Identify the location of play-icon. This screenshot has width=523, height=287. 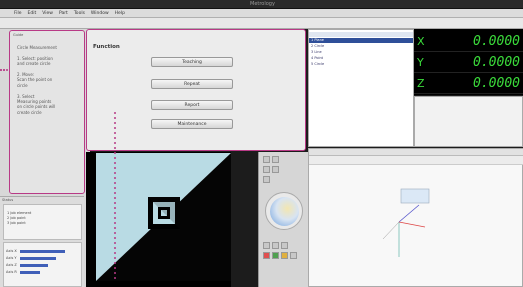
(275, 255).